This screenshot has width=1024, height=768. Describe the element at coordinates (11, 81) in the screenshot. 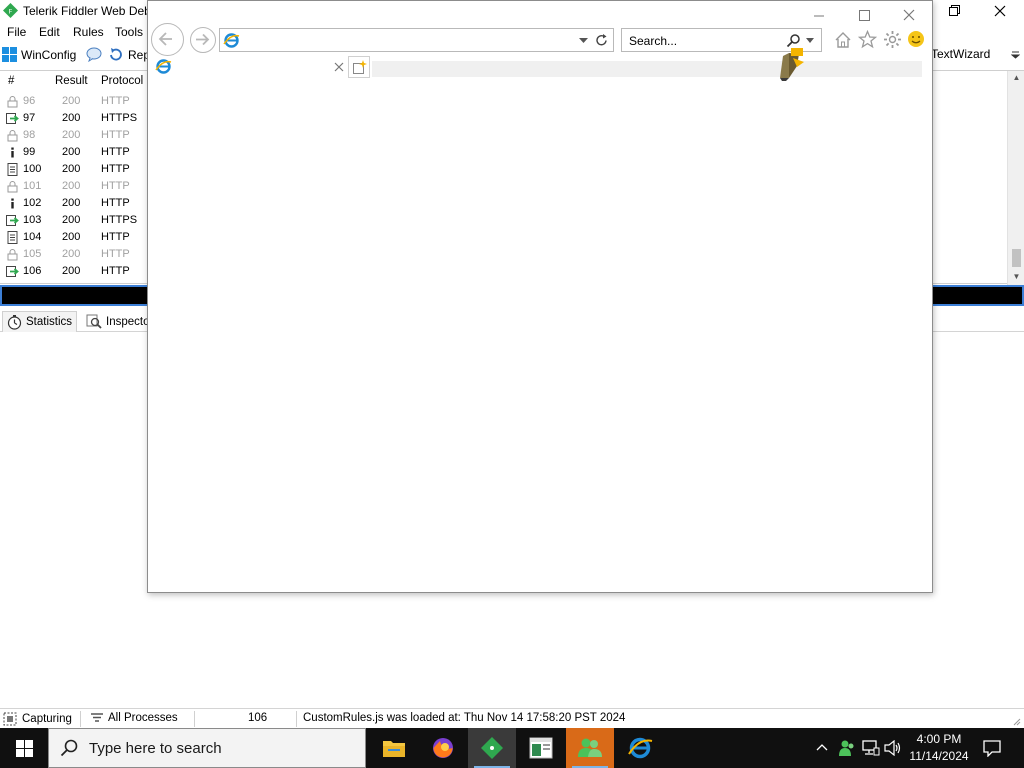

I see `col-number-header: #` at that location.